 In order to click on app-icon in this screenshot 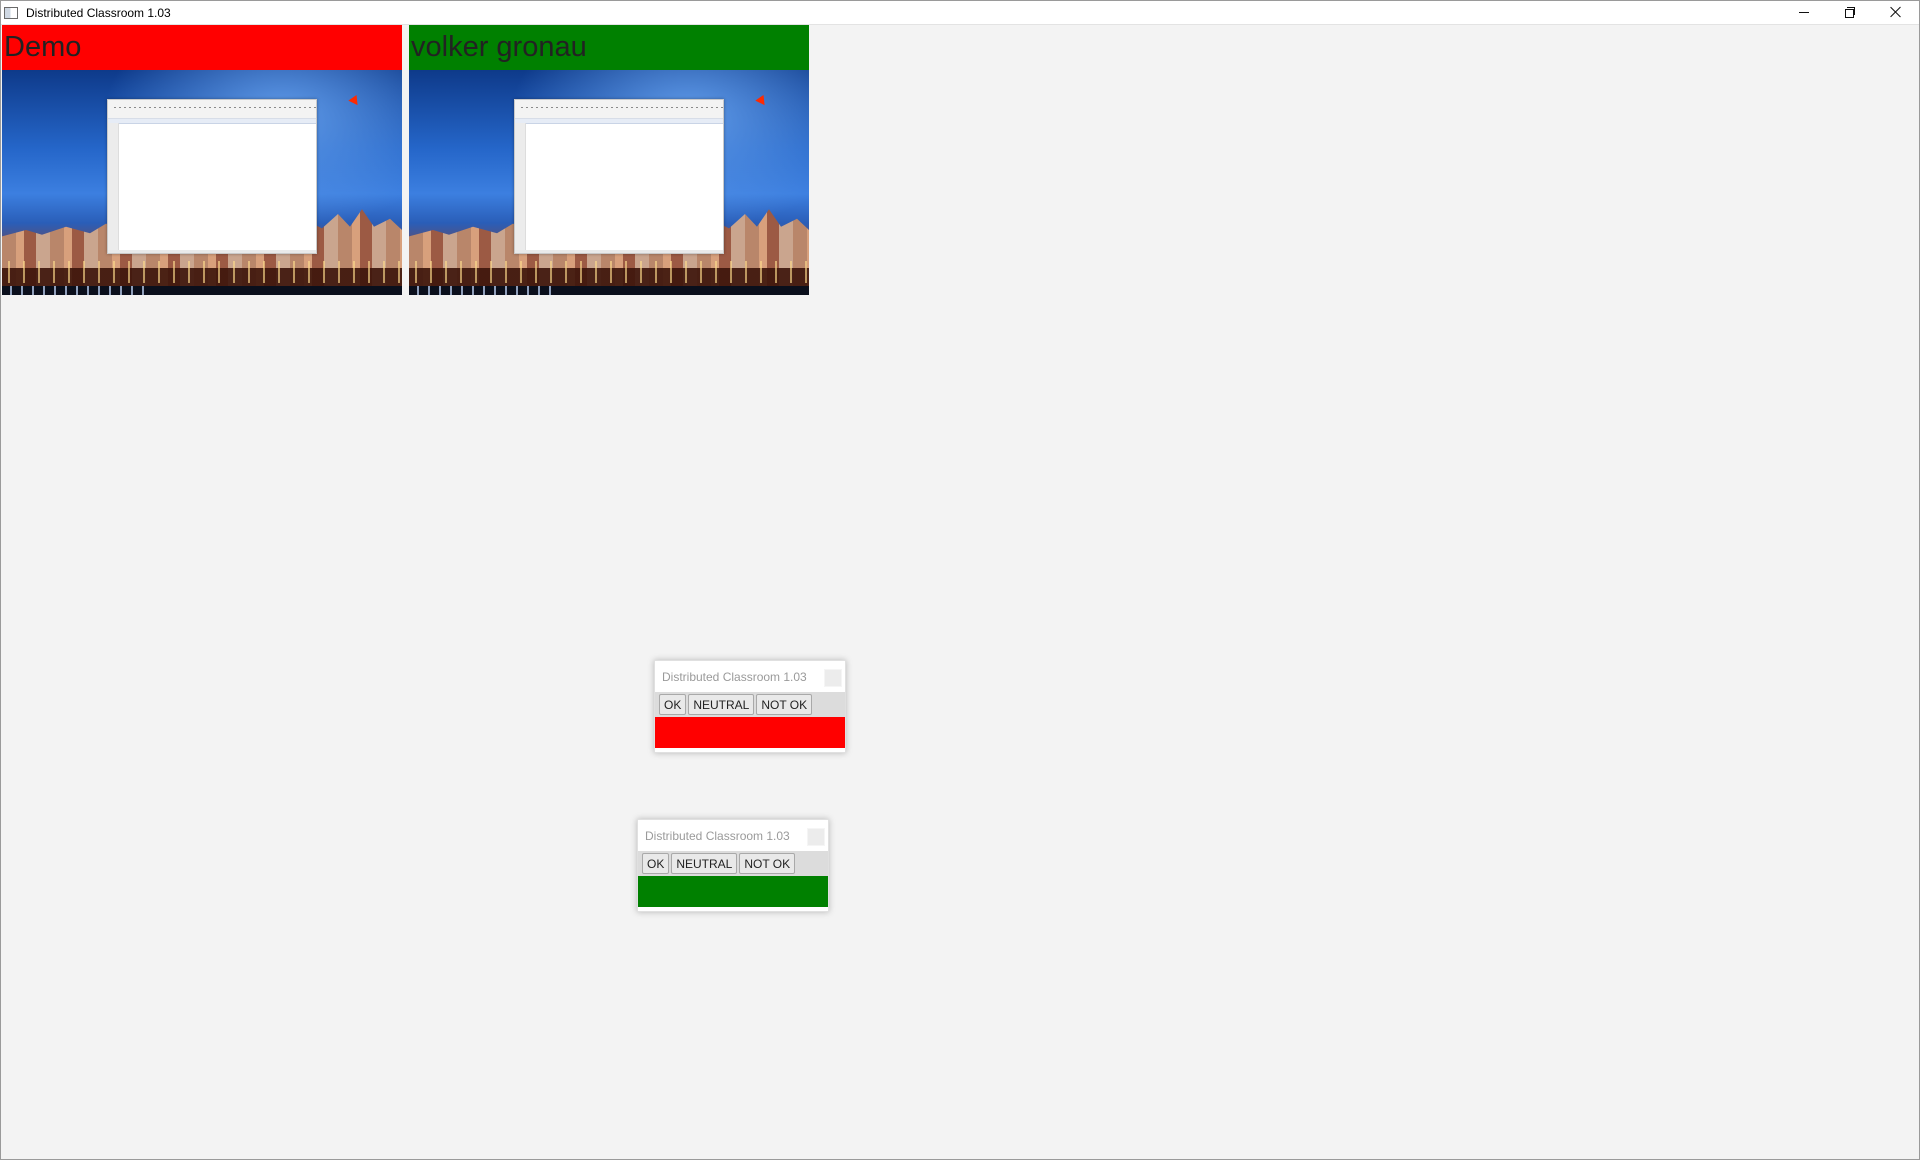, I will do `click(11, 12)`.